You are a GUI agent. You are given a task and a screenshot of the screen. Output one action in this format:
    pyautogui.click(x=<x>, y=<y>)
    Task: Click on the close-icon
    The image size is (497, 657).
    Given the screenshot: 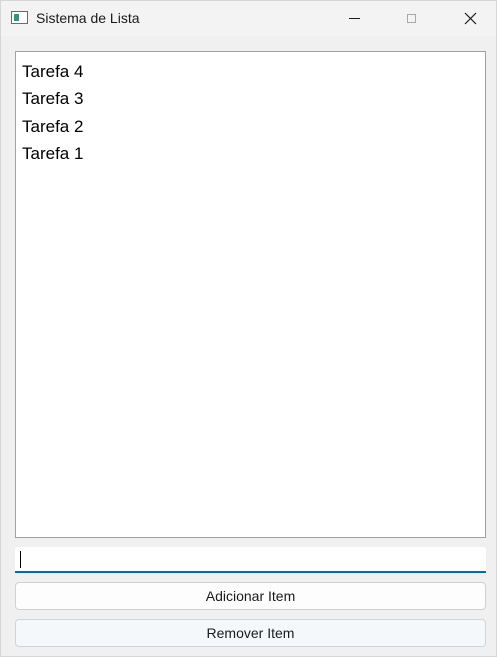 What is the action you would take?
    pyautogui.click(x=470, y=18)
    